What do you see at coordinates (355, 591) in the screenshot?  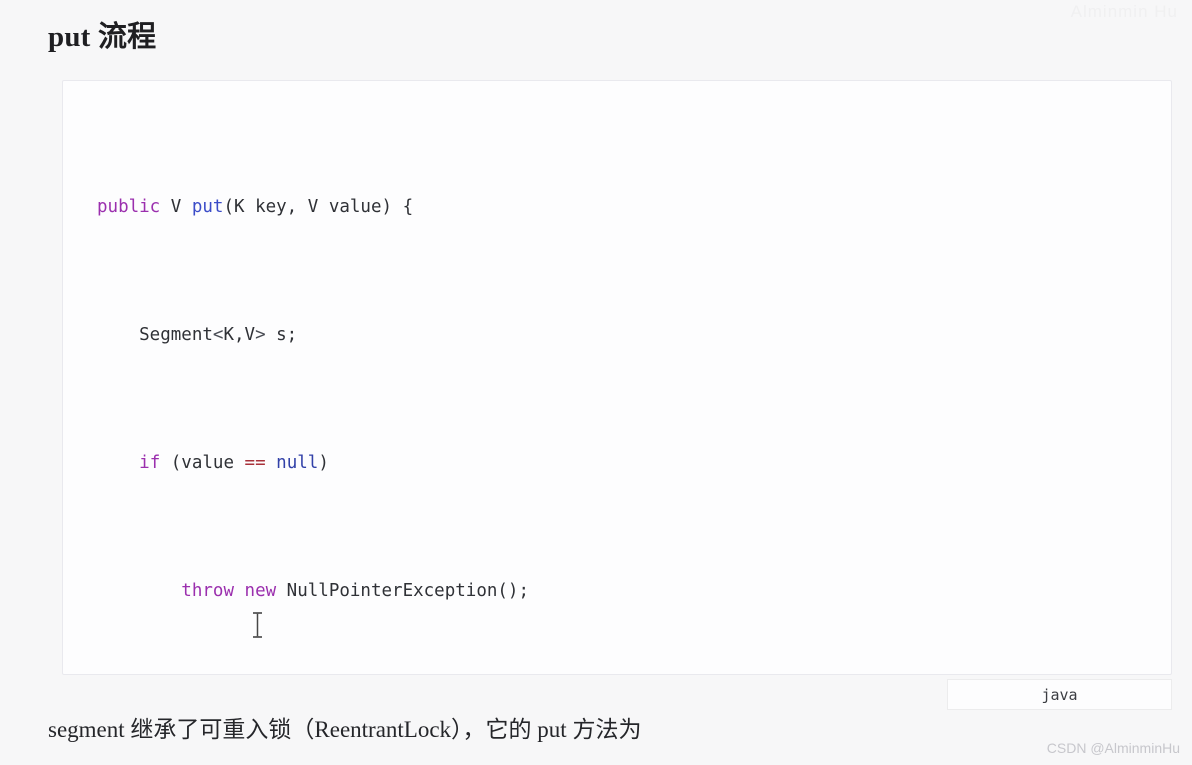 I see `code-line: throw new NullPointerException();` at bounding box center [355, 591].